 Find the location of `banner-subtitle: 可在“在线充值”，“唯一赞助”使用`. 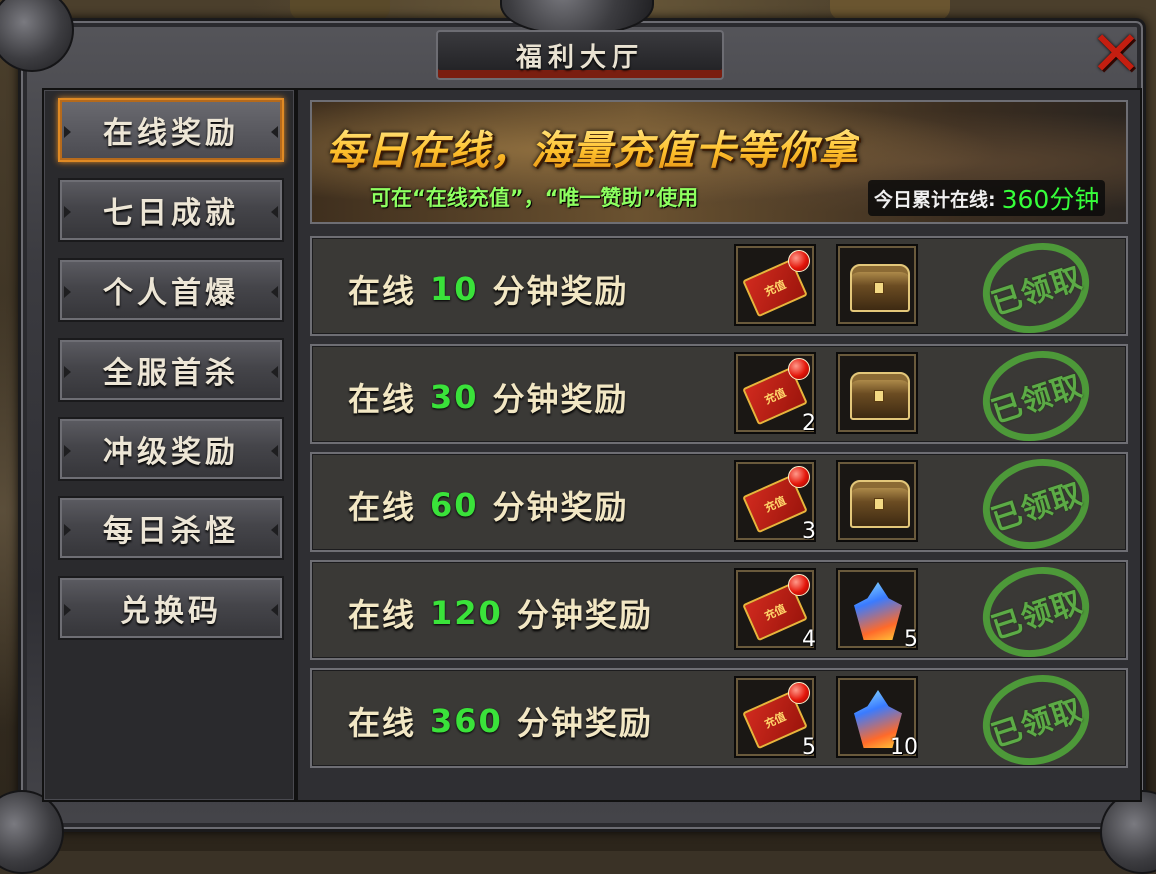

banner-subtitle: 可在“在线充值”，“唯一赞助”使用 is located at coordinates (534, 198).